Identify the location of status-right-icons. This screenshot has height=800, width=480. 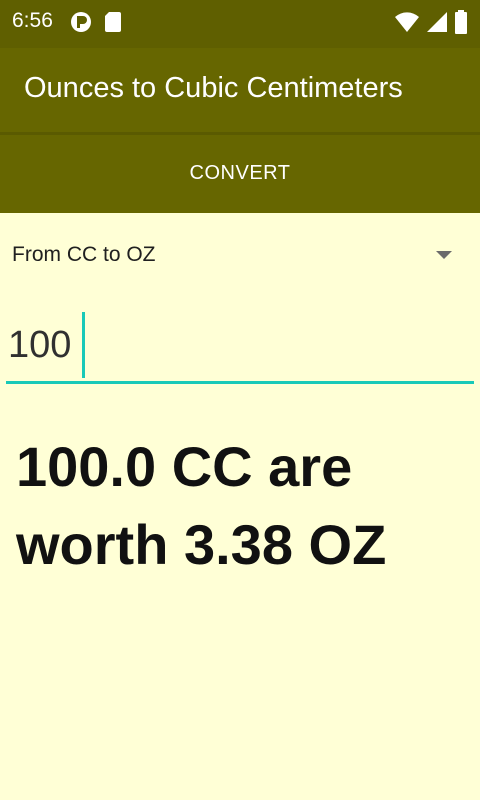
(431, 24).